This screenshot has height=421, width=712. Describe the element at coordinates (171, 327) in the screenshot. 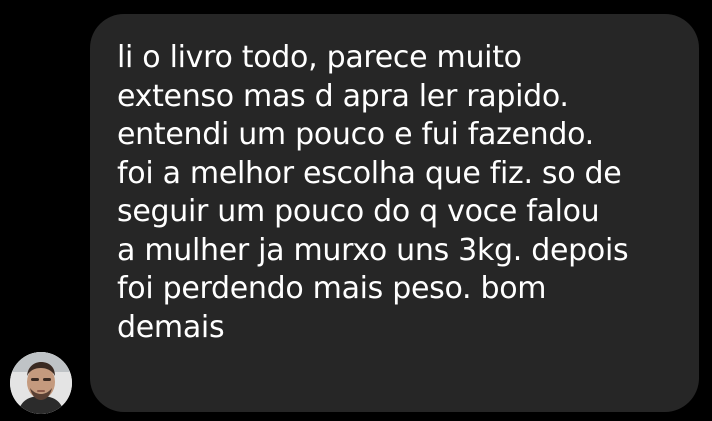

I see `message-line: demais` at that location.